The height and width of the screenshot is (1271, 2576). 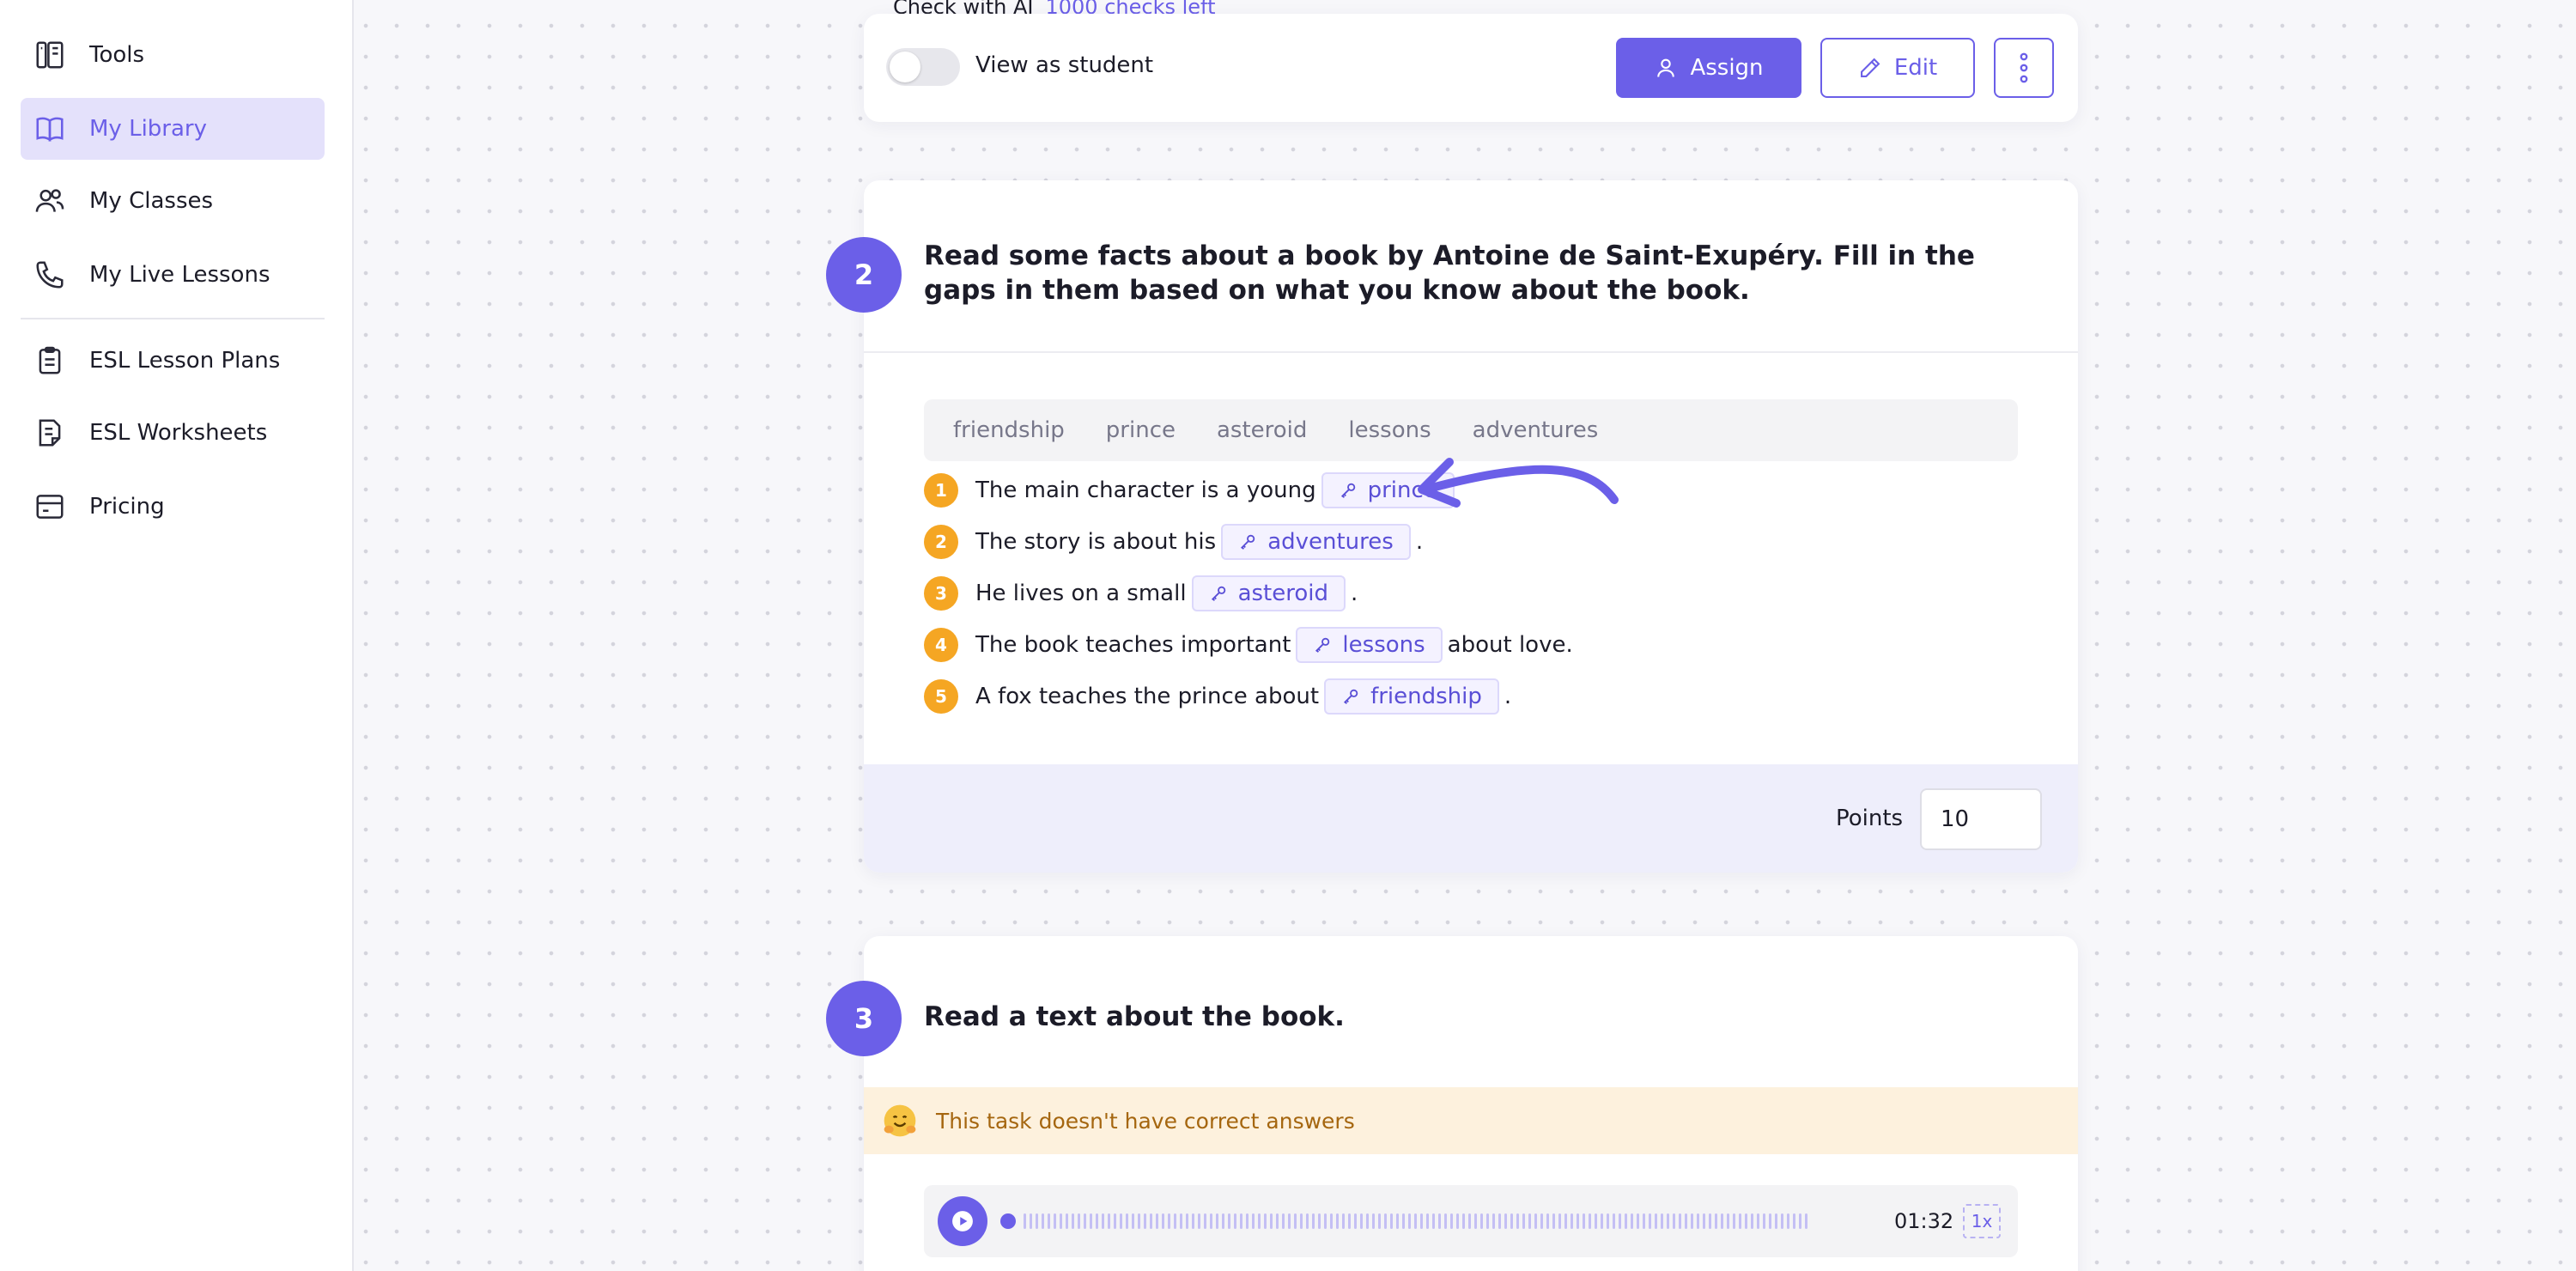 I want to click on question-number: 2, so click(x=941, y=542).